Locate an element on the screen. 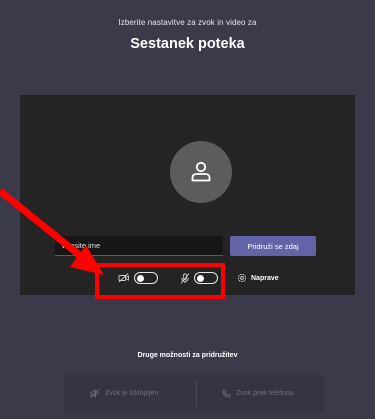 This screenshot has height=419, width=375. speaker-off-icon is located at coordinates (95, 393).